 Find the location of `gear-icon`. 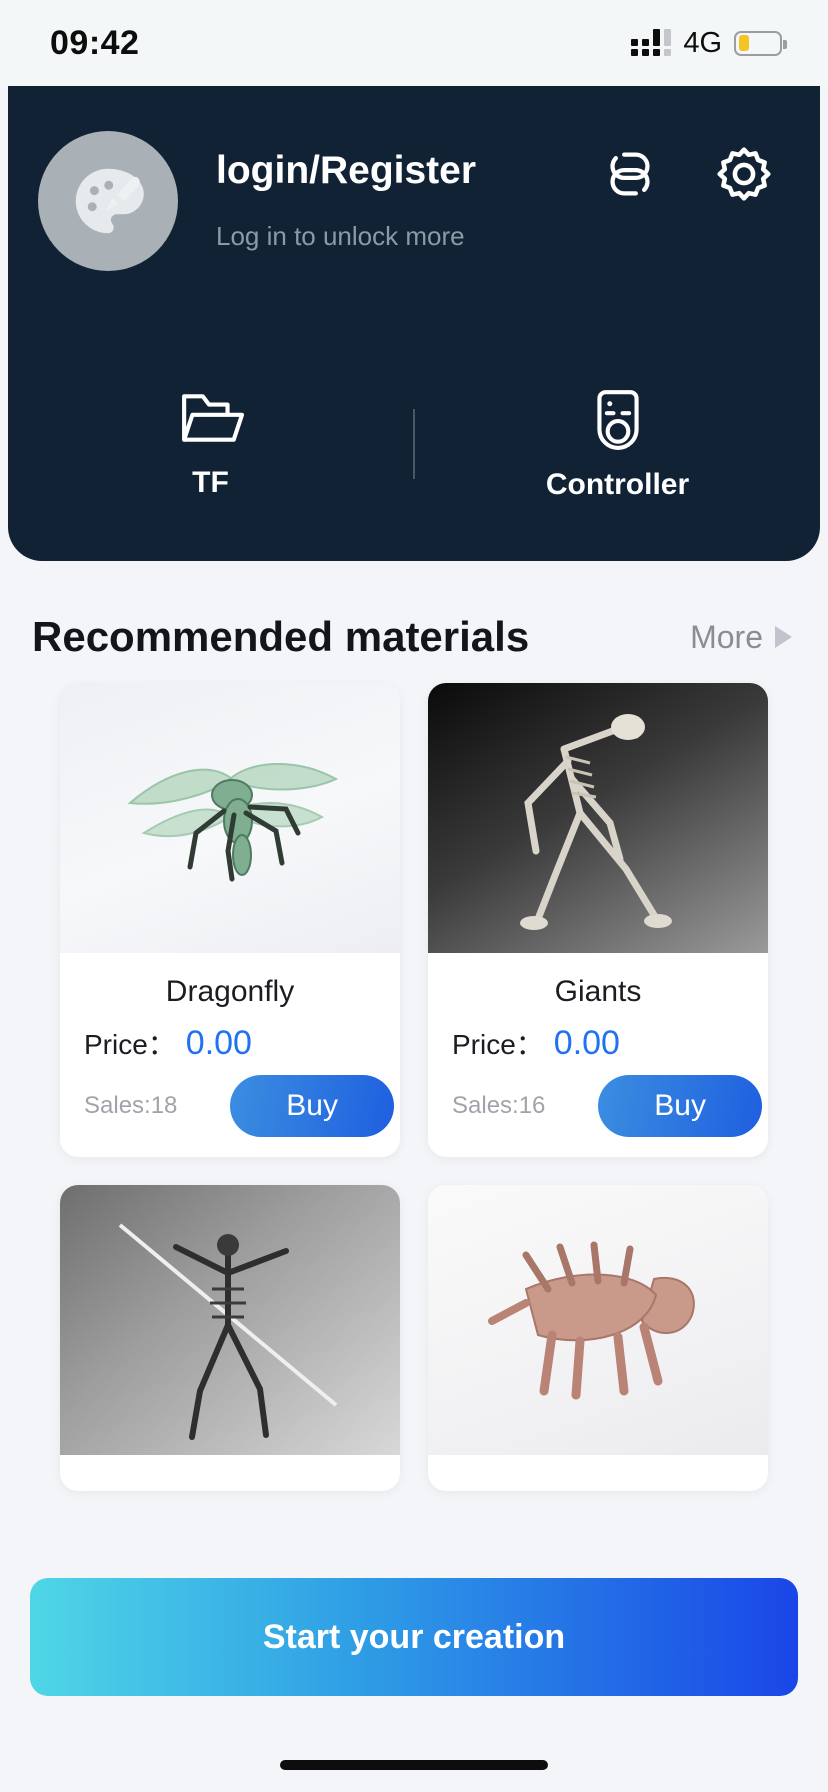

gear-icon is located at coordinates (744, 174).